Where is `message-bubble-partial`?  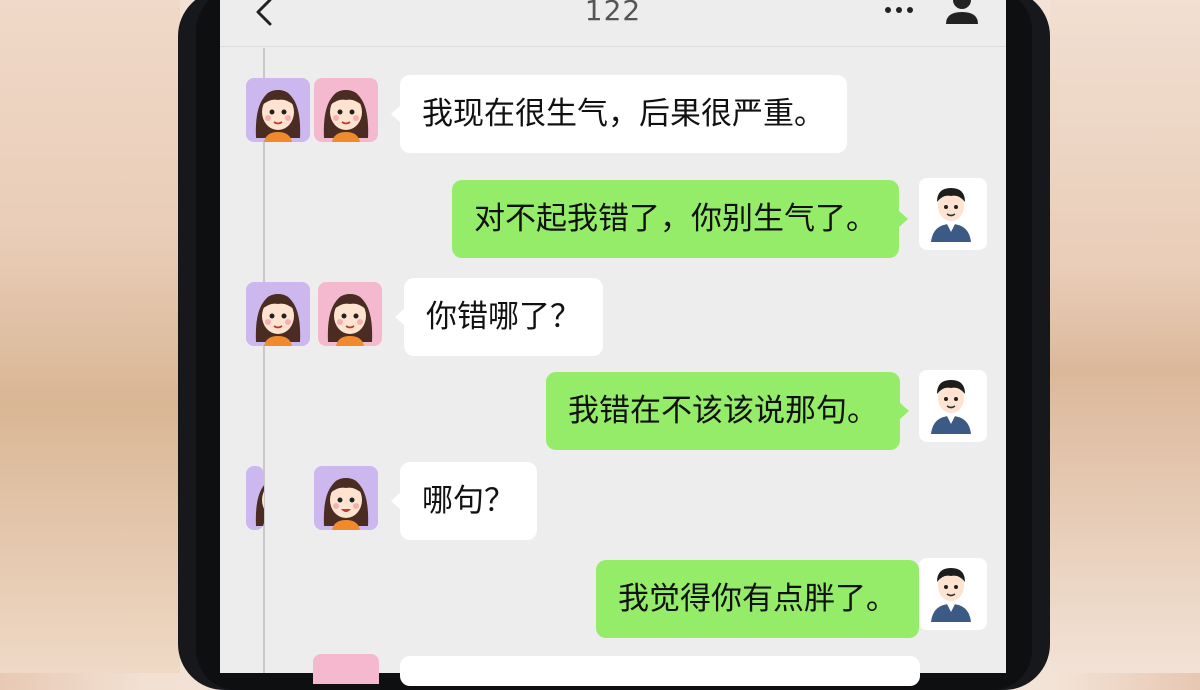
message-bubble-partial is located at coordinates (660, 671).